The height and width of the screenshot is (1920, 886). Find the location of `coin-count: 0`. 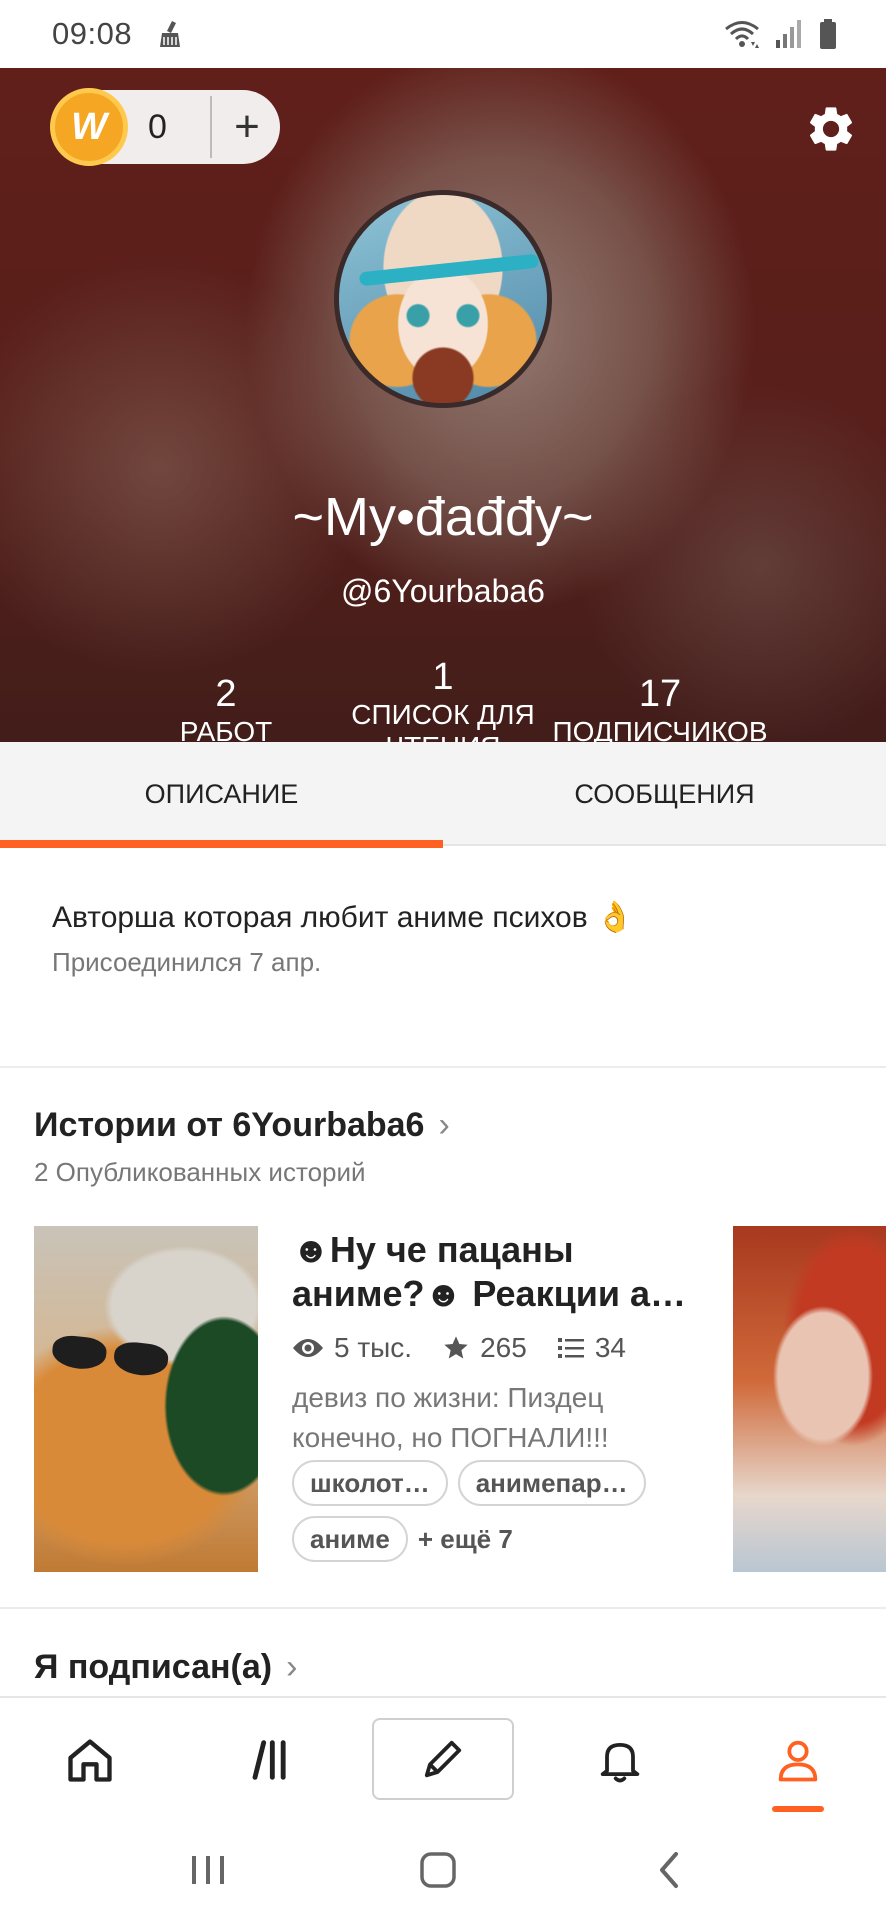

coin-count: 0 is located at coordinates (157, 126).